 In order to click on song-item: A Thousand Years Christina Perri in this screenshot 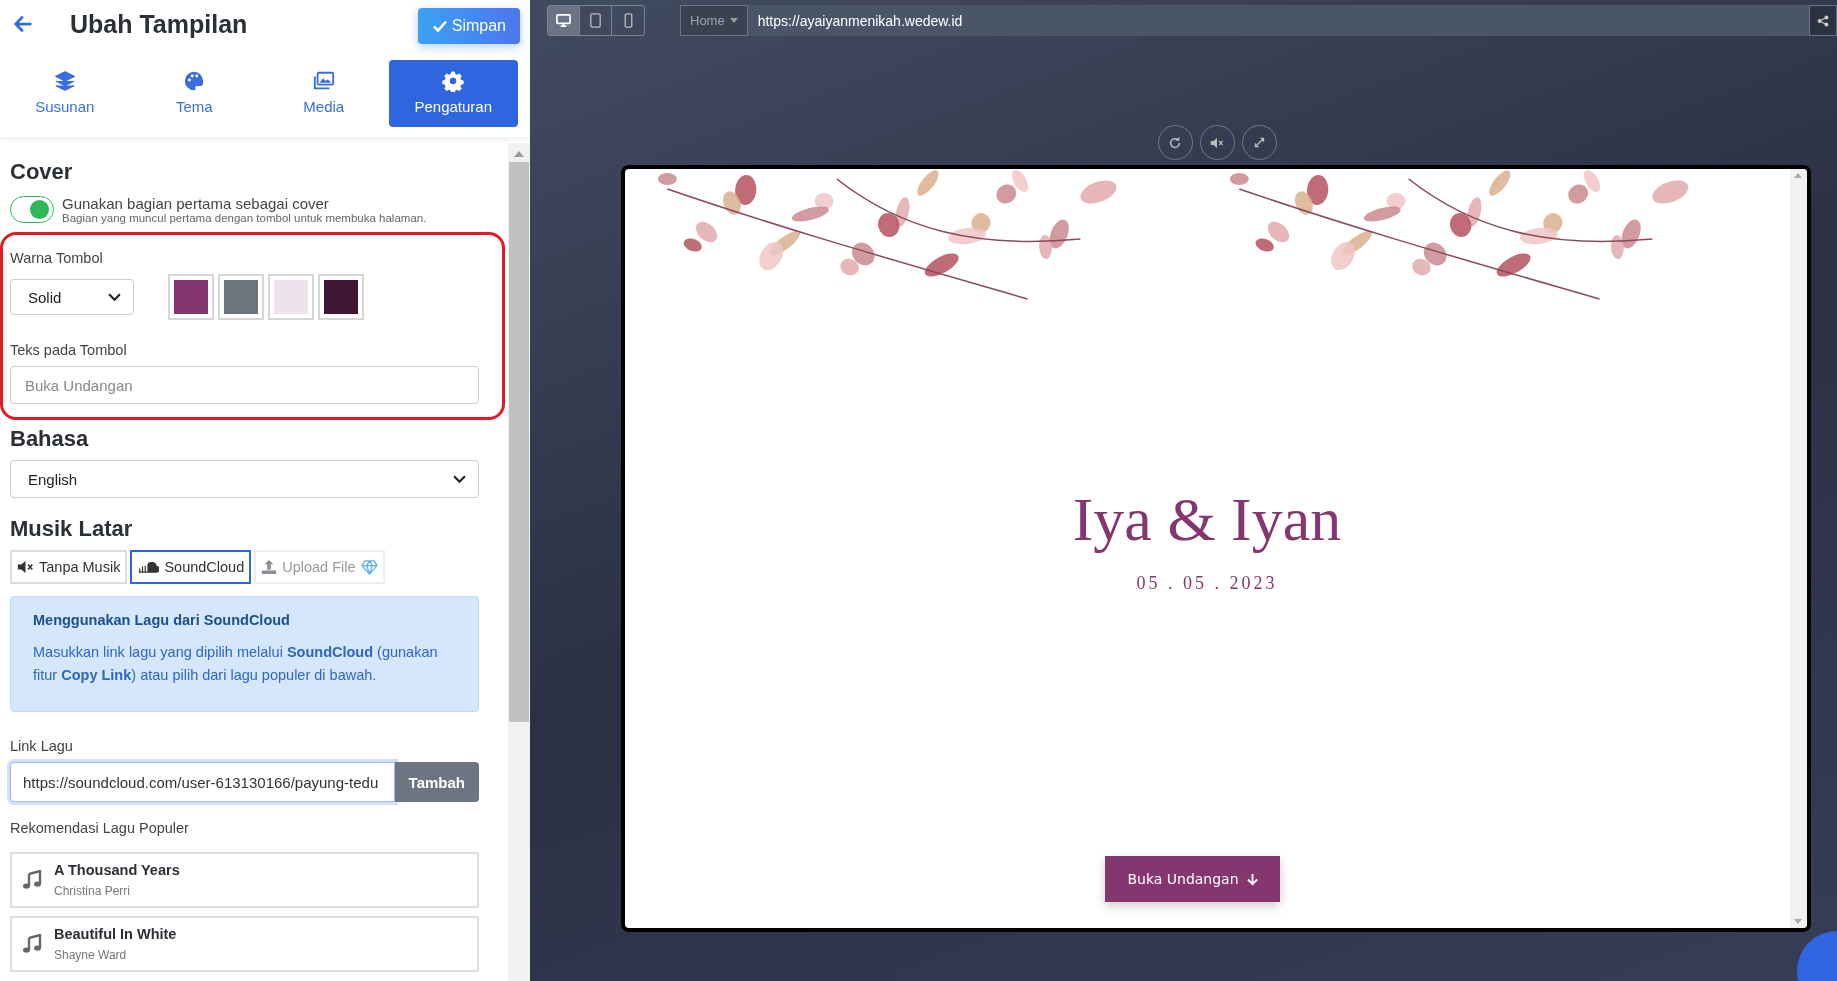, I will do `click(244, 880)`.